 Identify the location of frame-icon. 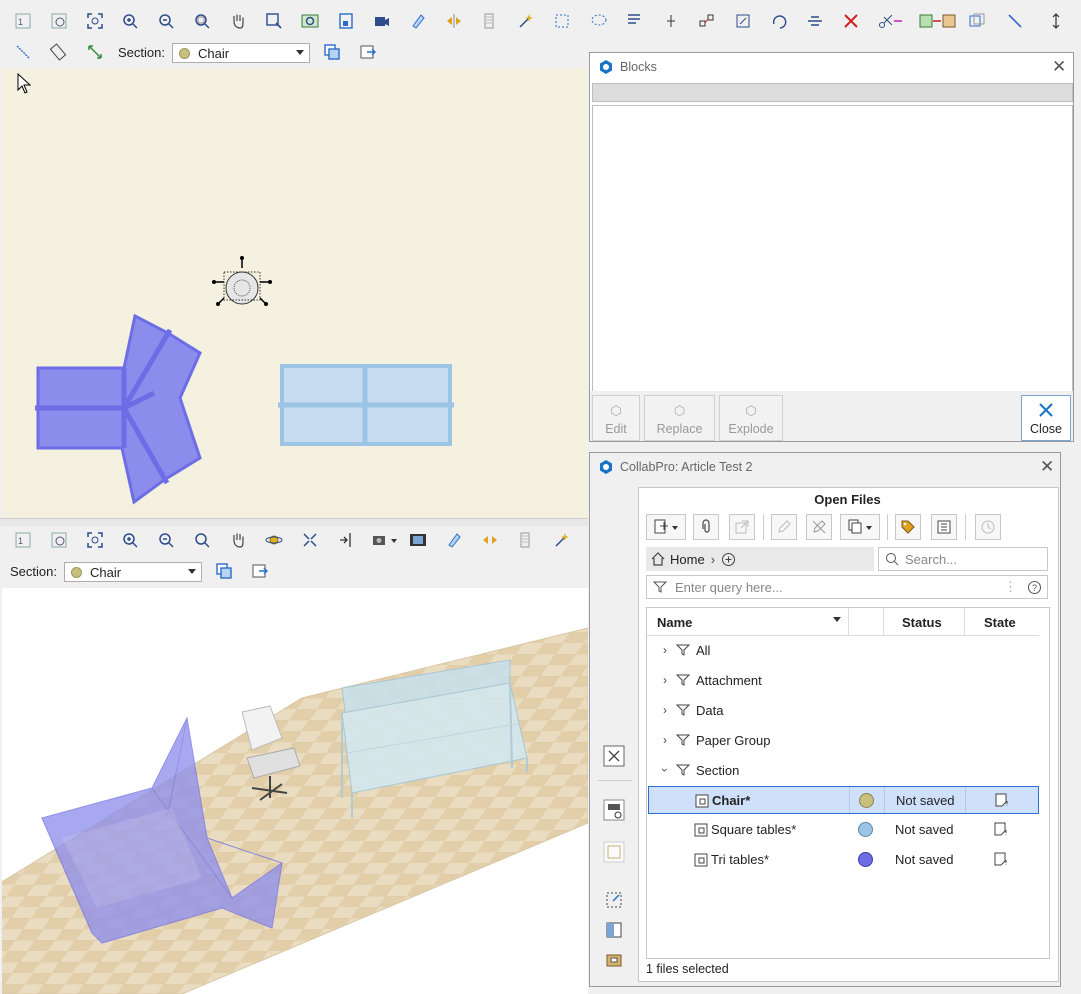
(346, 21).